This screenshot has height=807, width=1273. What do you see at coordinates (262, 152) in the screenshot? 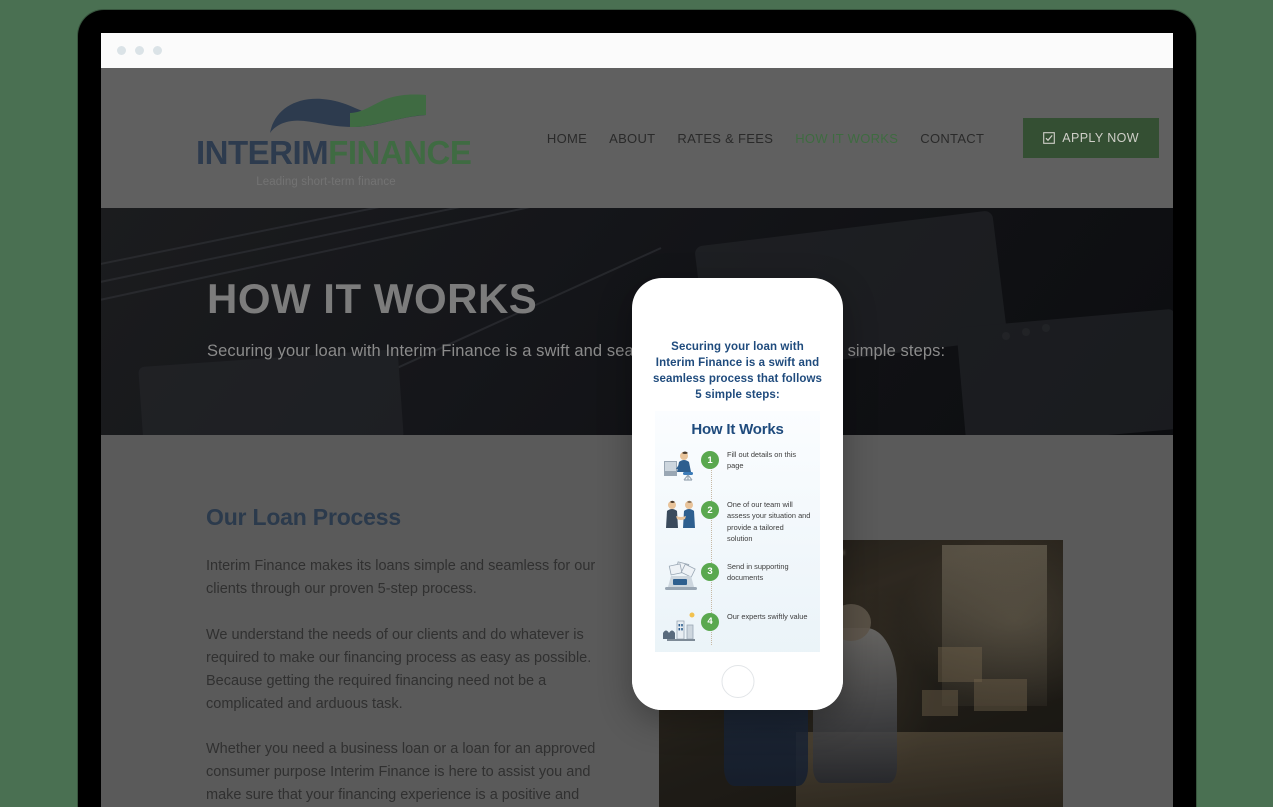
I see `logo-word-primary: INTERIM` at bounding box center [262, 152].